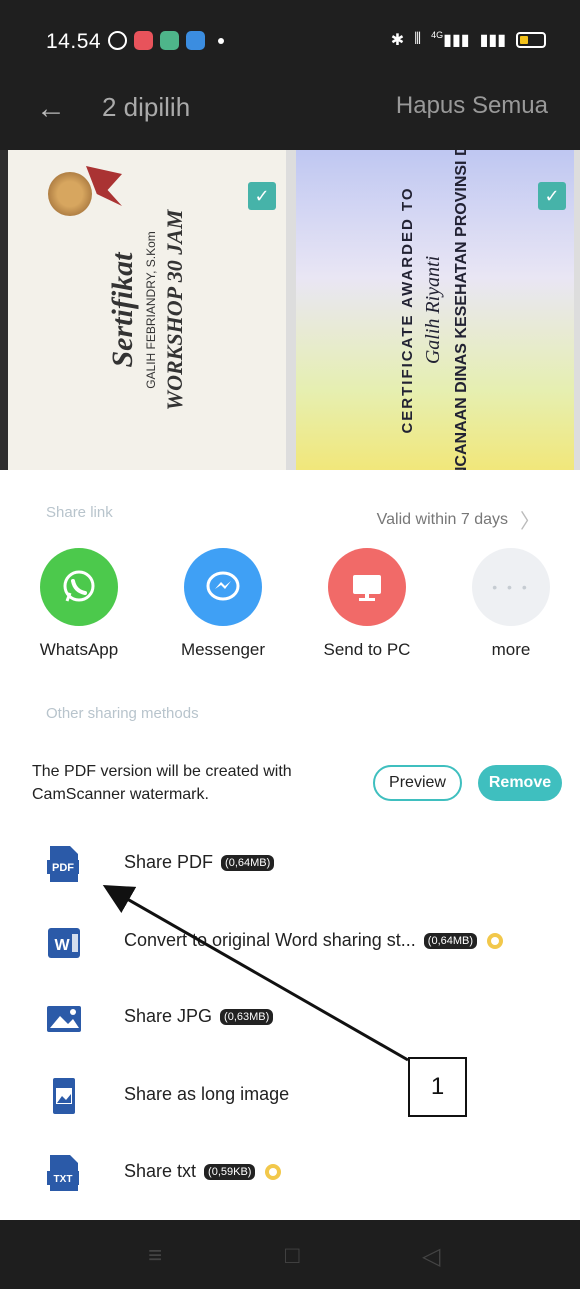 The width and height of the screenshot is (580, 1289). I want to click on home-icon: □, so click(292, 1256).